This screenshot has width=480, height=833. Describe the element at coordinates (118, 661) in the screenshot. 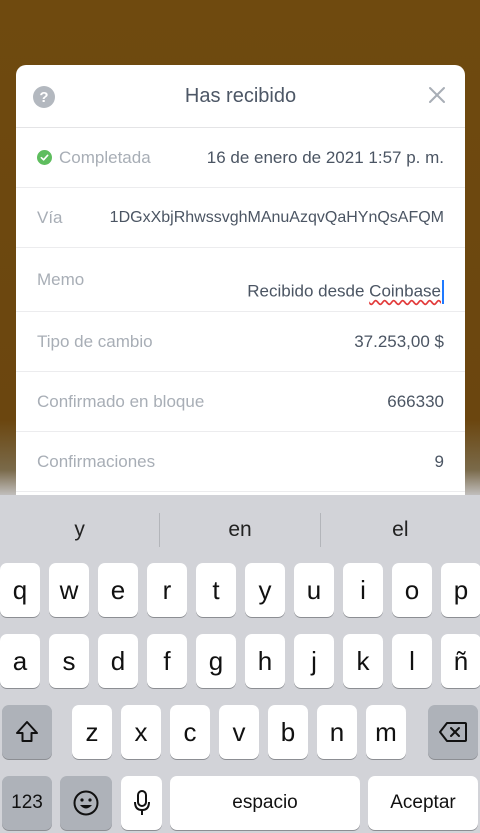

I see `key-d: d` at that location.